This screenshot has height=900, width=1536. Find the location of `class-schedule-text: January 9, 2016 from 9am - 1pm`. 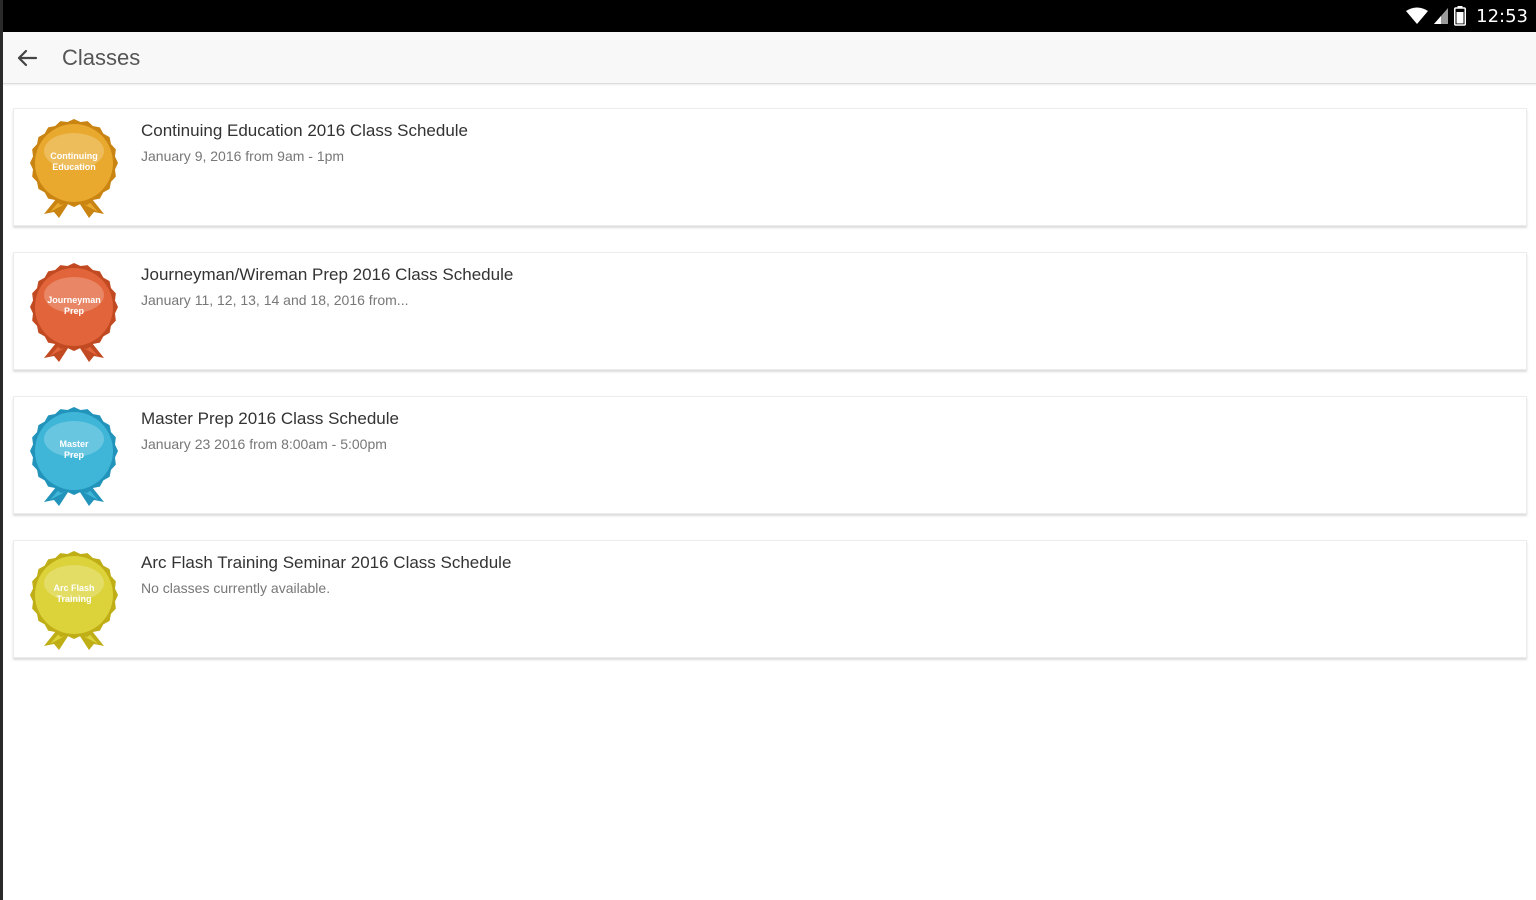

class-schedule-text: January 9, 2016 from 9am - 1pm is located at coordinates (243, 156).